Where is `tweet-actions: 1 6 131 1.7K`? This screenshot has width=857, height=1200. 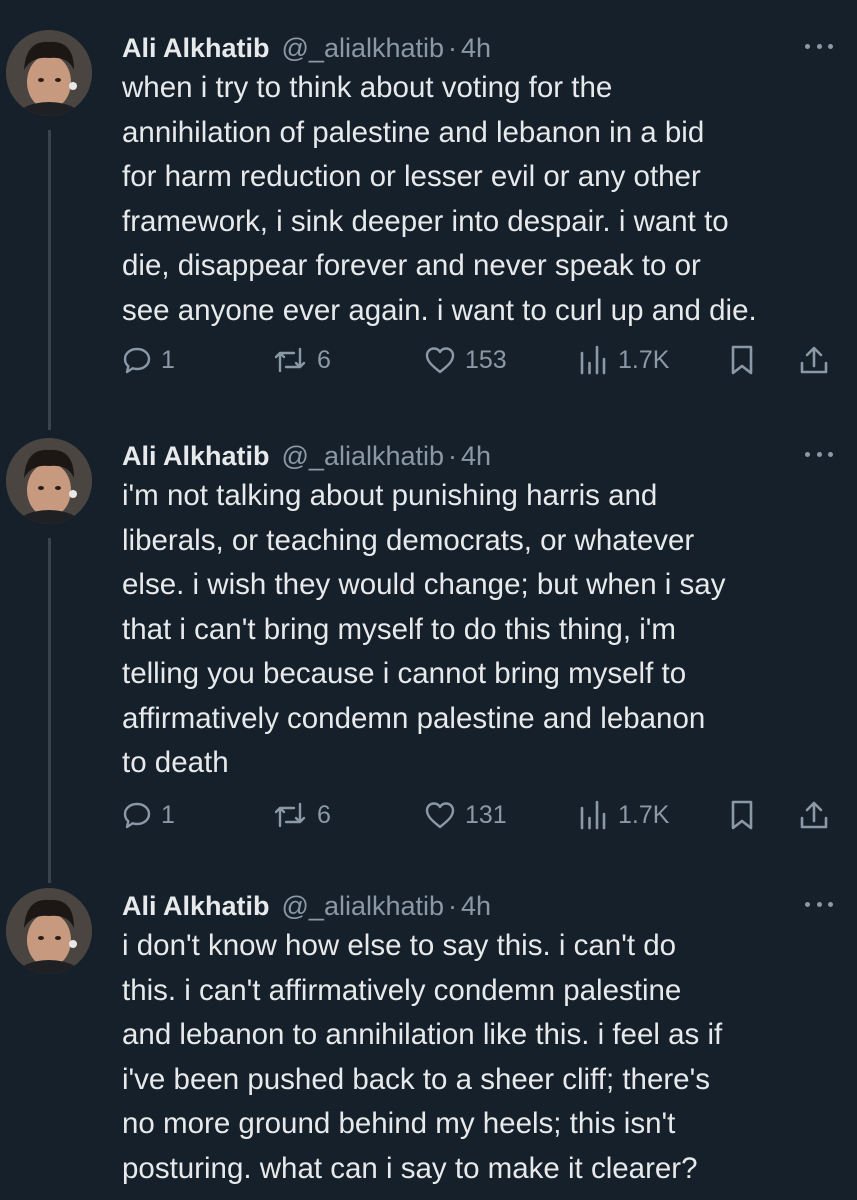
tweet-actions: 1 6 131 1.7K is located at coordinates (477, 815).